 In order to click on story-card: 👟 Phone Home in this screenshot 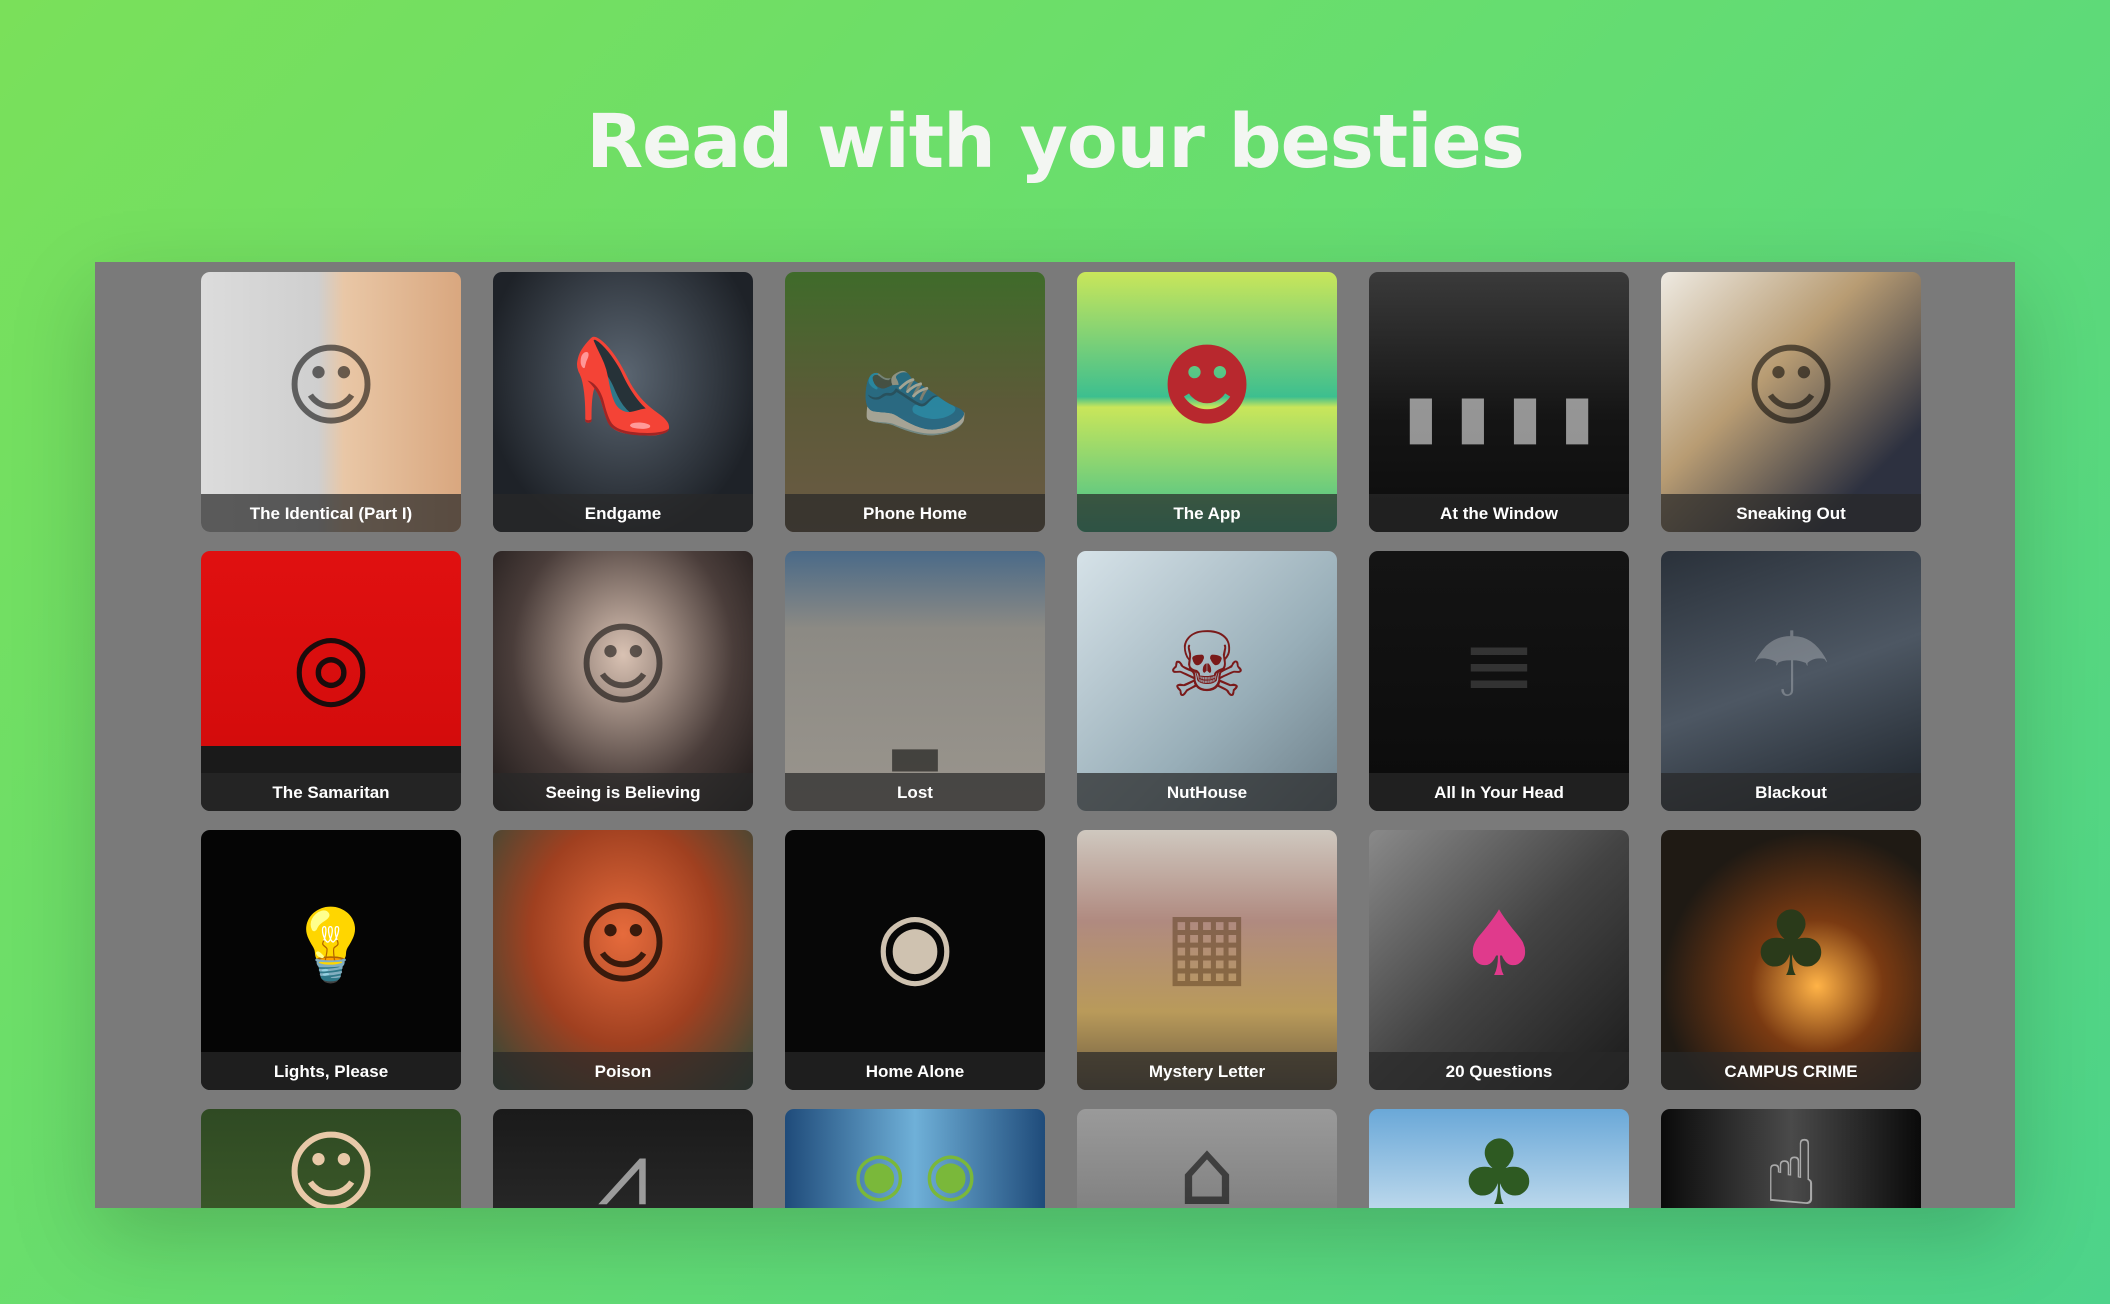, I will do `click(915, 402)`.